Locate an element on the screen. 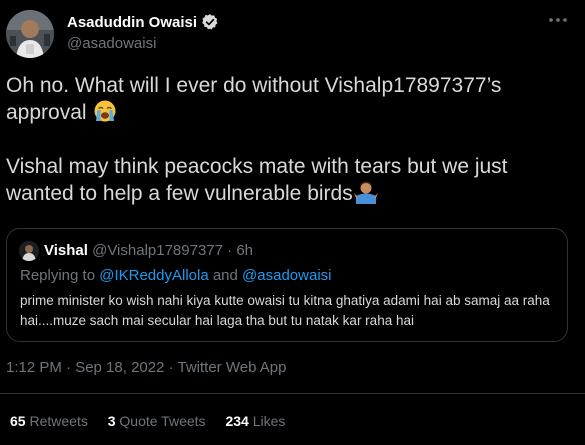 Image resolution: width=585 pixels, height=445 pixels. divider is located at coordinates (292, 393).